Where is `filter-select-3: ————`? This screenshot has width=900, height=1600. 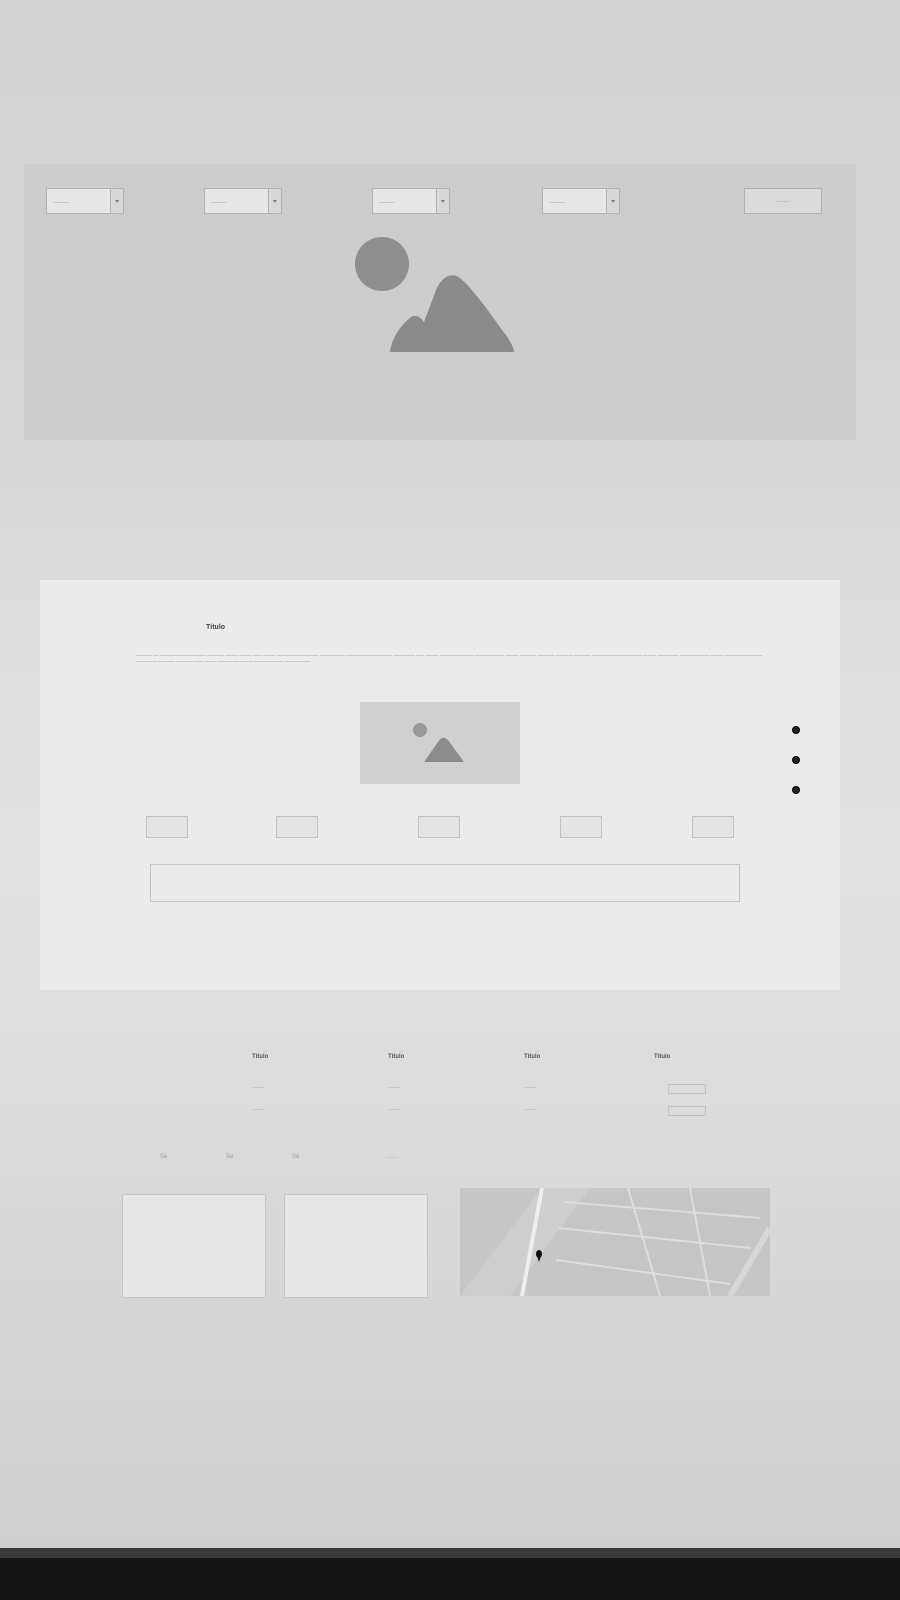 filter-select-3: ———— is located at coordinates (411, 201).